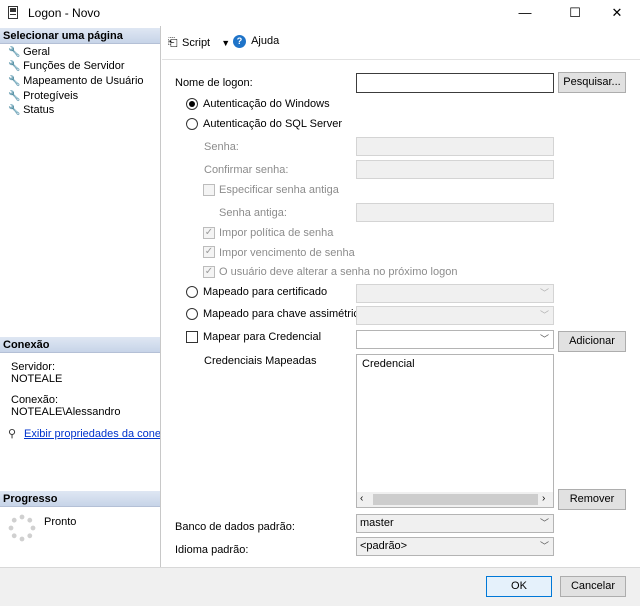 The image size is (640, 606). Describe the element at coordinates (593, 586) in the screenshot. I see `cancel-button: Cancelar` at that location.